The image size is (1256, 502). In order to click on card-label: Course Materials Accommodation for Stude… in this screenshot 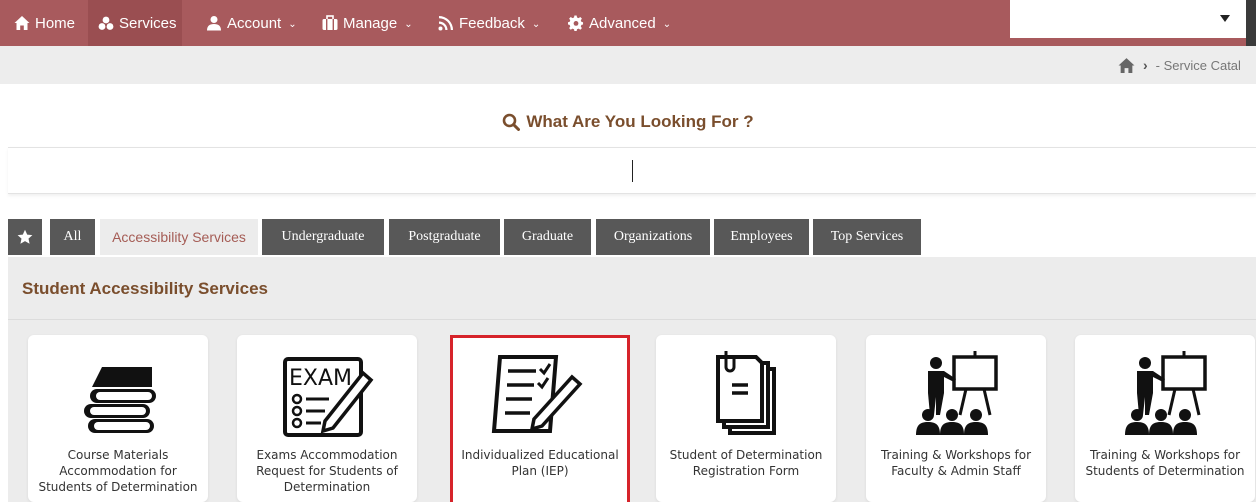, I will do `click(118, 471)`.